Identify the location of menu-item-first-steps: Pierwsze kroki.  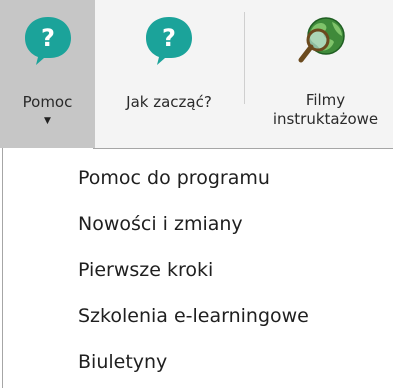
(198, 270).